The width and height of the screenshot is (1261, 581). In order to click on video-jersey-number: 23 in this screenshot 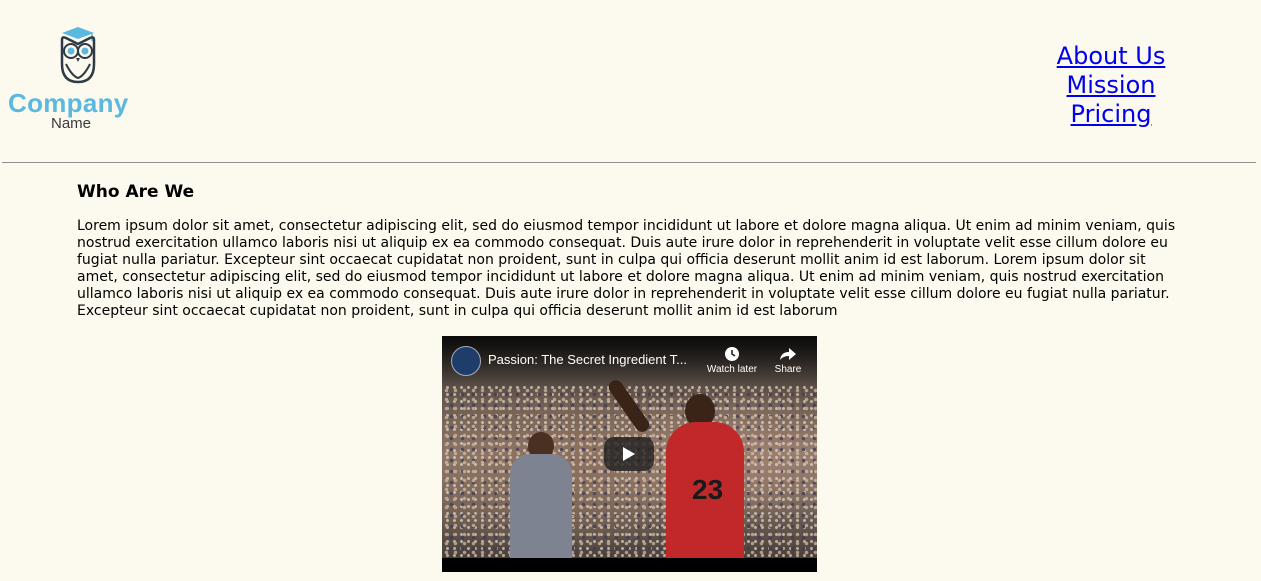, I will do `click(708, 489)`.